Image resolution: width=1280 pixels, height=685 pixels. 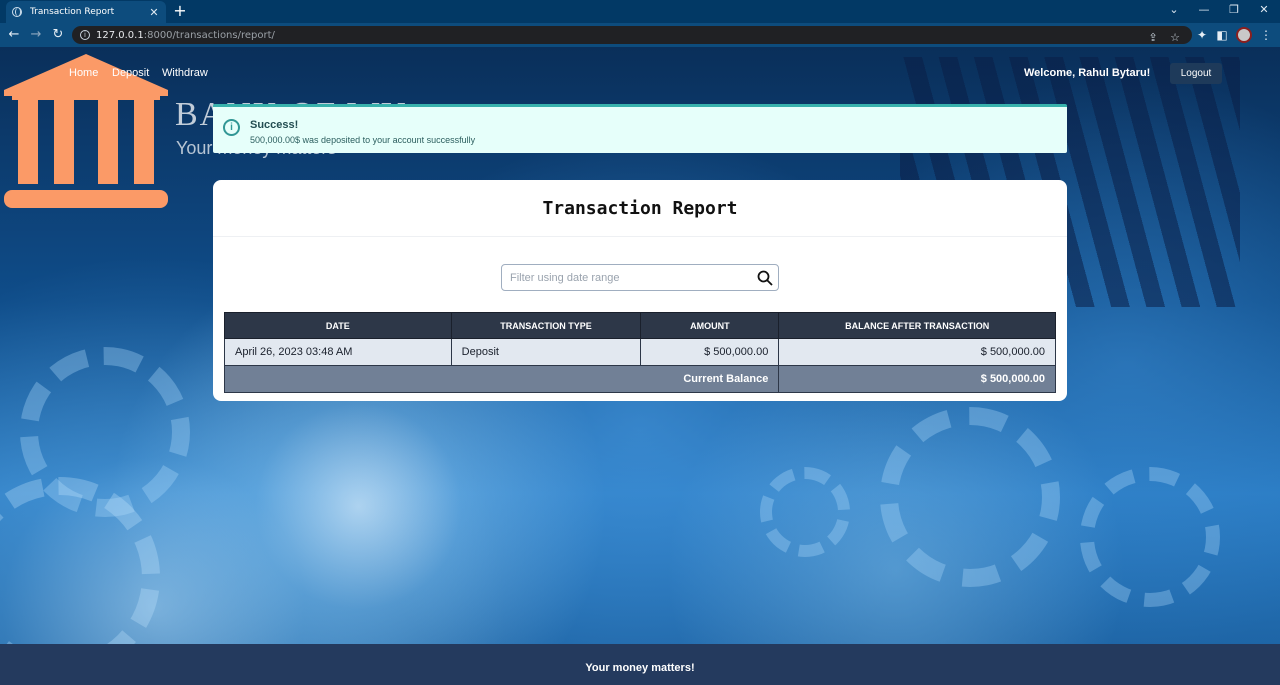 I want to click on nav-deposit-link: Deposit, so click(x=130, y=73).